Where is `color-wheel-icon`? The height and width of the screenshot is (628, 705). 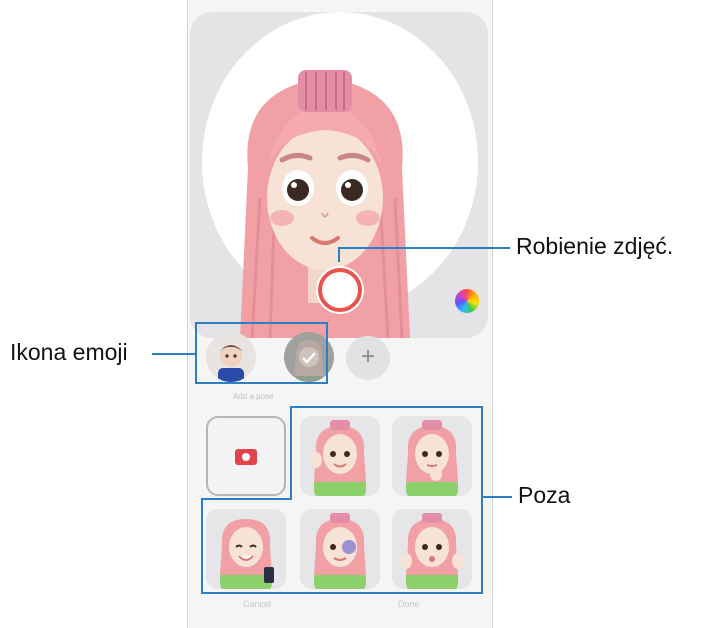
color-wheel-icon is located at coordinates (467, 301).